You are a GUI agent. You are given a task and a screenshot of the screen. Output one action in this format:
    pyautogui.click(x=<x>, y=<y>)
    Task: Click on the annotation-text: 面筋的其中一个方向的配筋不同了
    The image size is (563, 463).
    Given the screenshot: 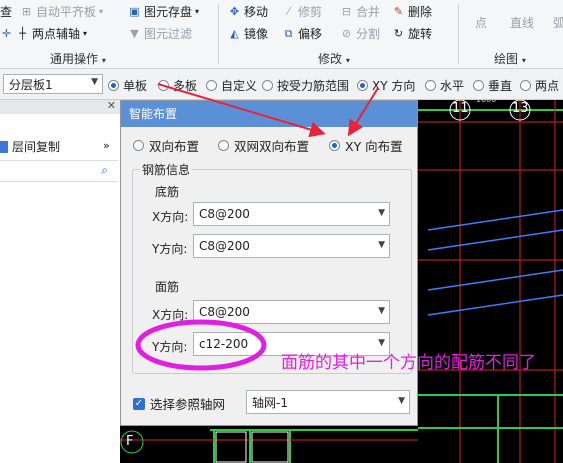 What is the action you would take?
    pyautogui.click(x=408, y=363)
    